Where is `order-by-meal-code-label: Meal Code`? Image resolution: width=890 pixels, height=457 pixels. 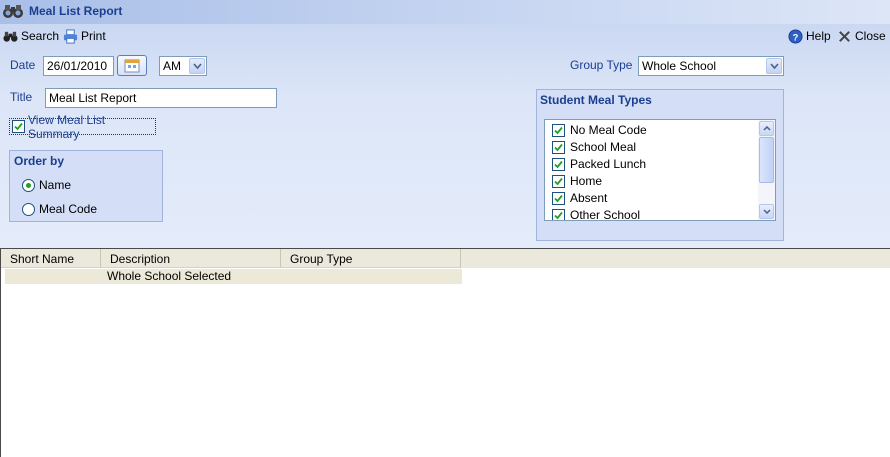
order-by-meal-code-label: Meal Code is located at coordinates (68, 209).